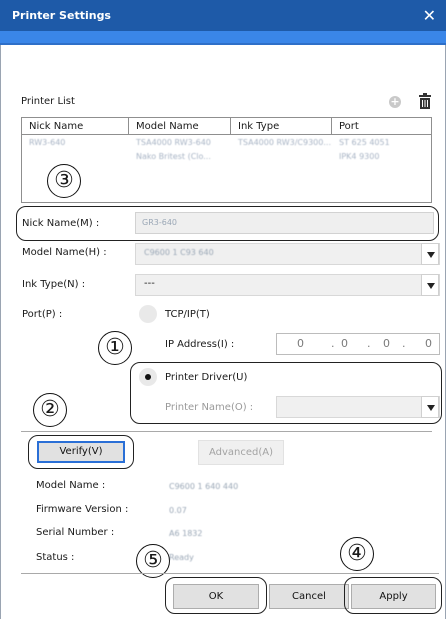 Image resolution: width=446 pixels, height=619 pixels. I want to click on column-header-model-name: Model Name, so click(180, 126).